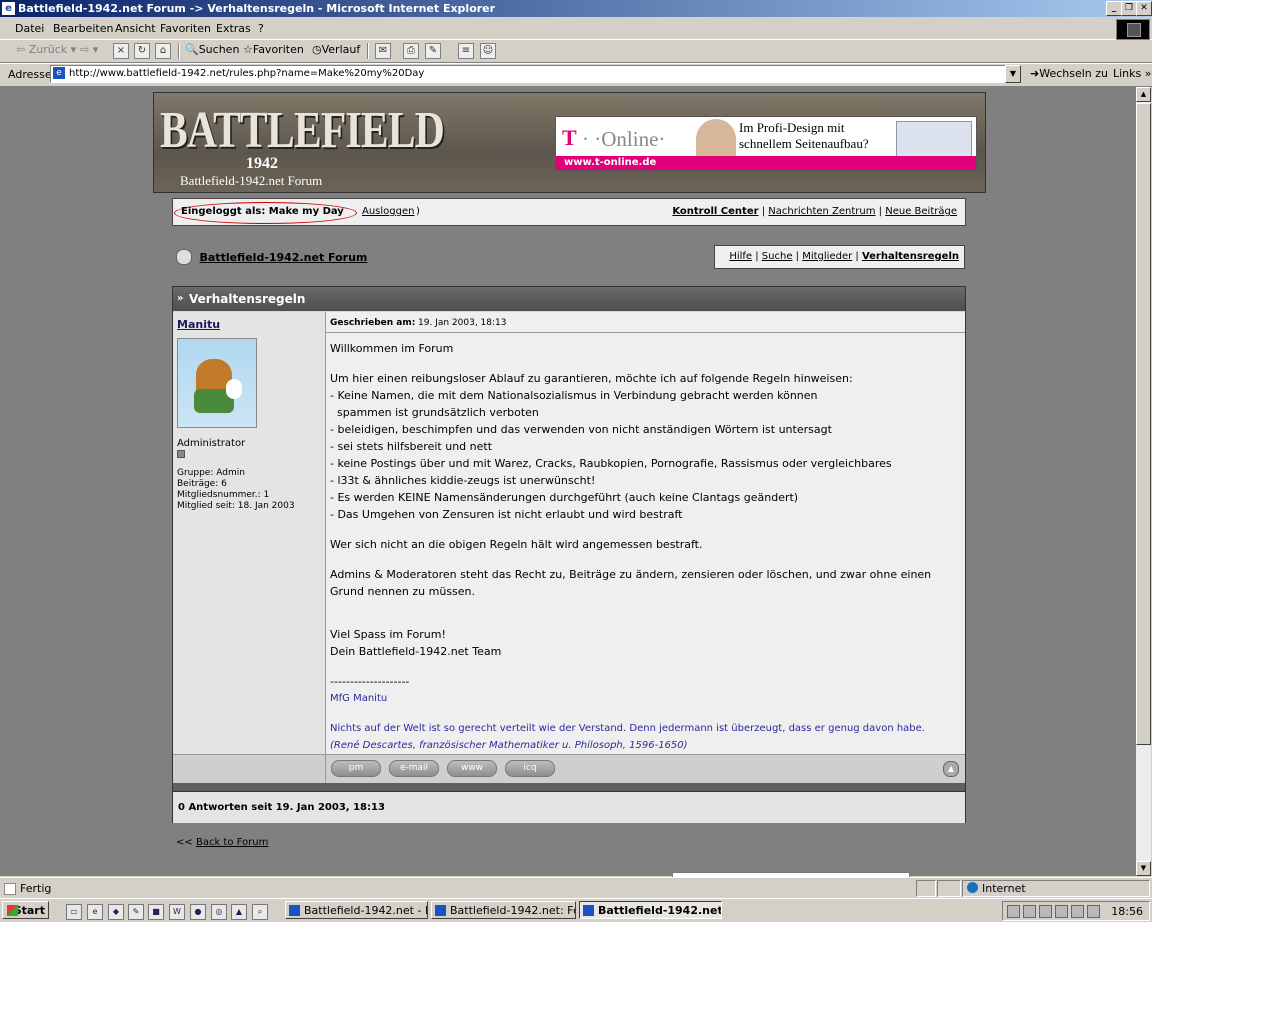 This screenshot has height=1024, width=1280. What do you see at coordinates (433, 51) in the screenshot?
I see `edit-icon: ✎` at bounding box center [433, 51].